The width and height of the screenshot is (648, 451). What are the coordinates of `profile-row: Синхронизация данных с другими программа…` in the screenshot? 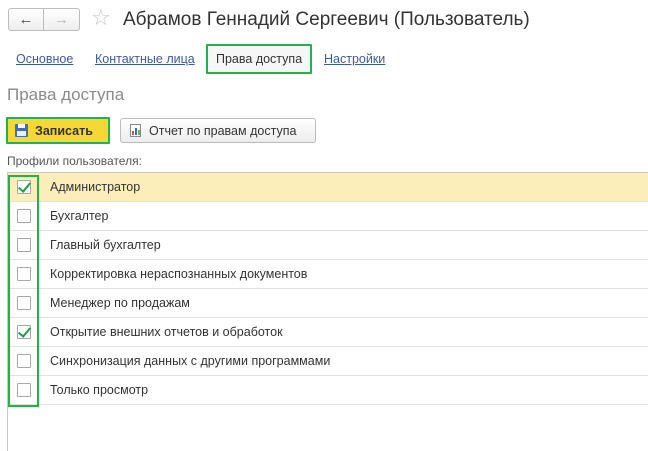 It's located at (328, 361).